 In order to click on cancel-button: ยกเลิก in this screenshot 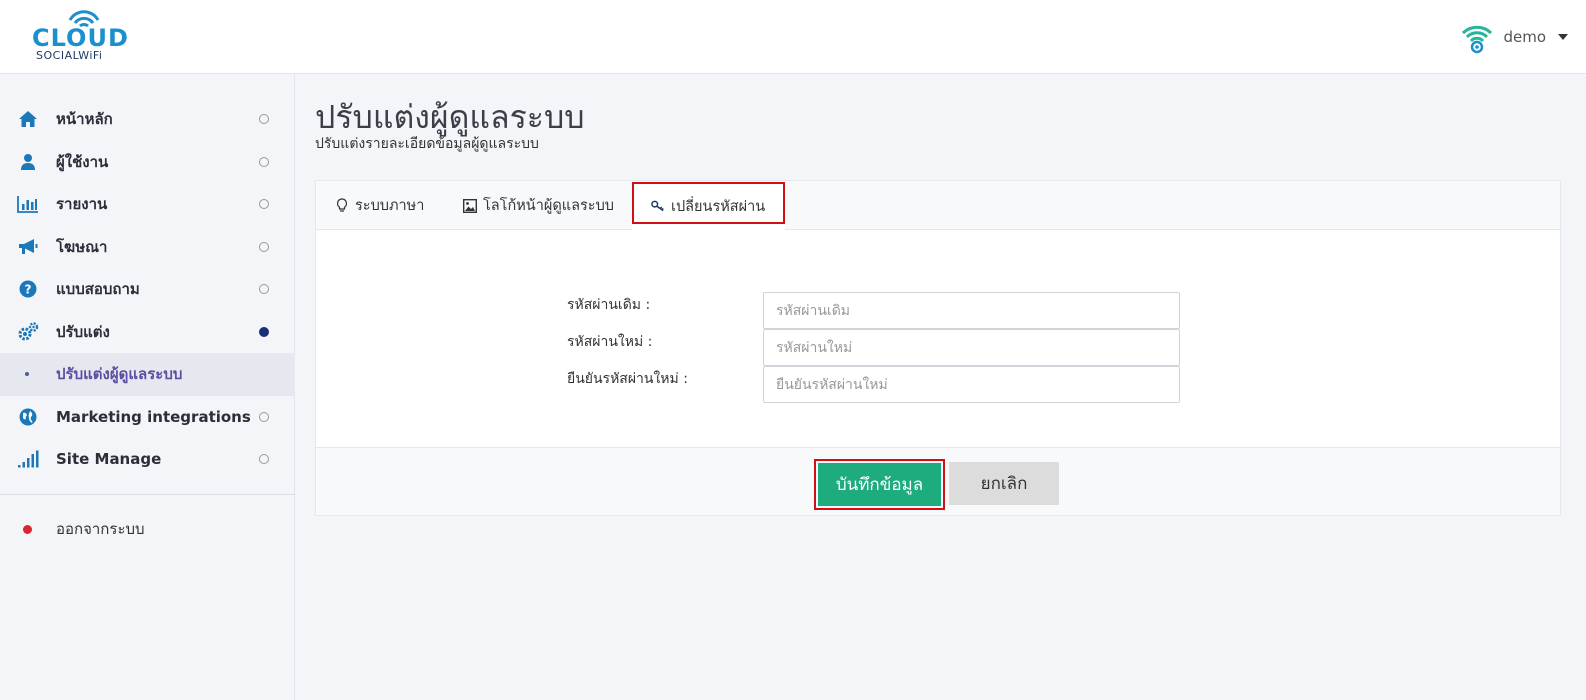, I will do `click(1004, 483)`.